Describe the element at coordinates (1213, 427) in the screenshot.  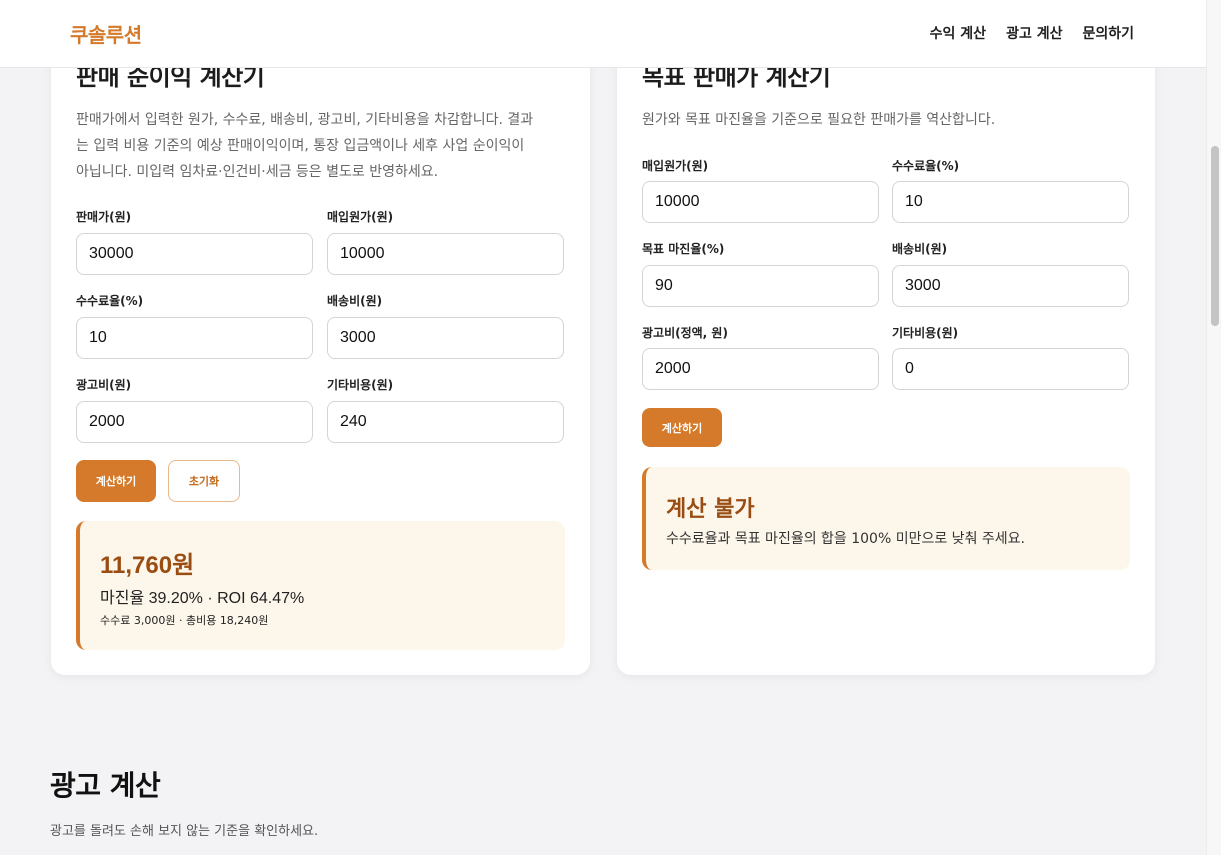
I see `page-scrollbar` at that location.